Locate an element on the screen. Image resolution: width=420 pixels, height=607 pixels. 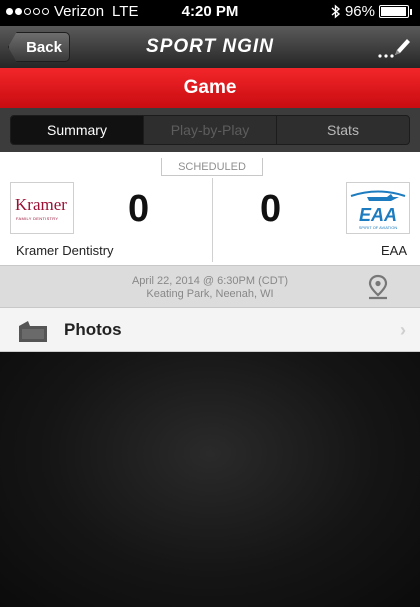
tab-bar: Summary Play-by-Play Stats is located at coordinates (210, 130).